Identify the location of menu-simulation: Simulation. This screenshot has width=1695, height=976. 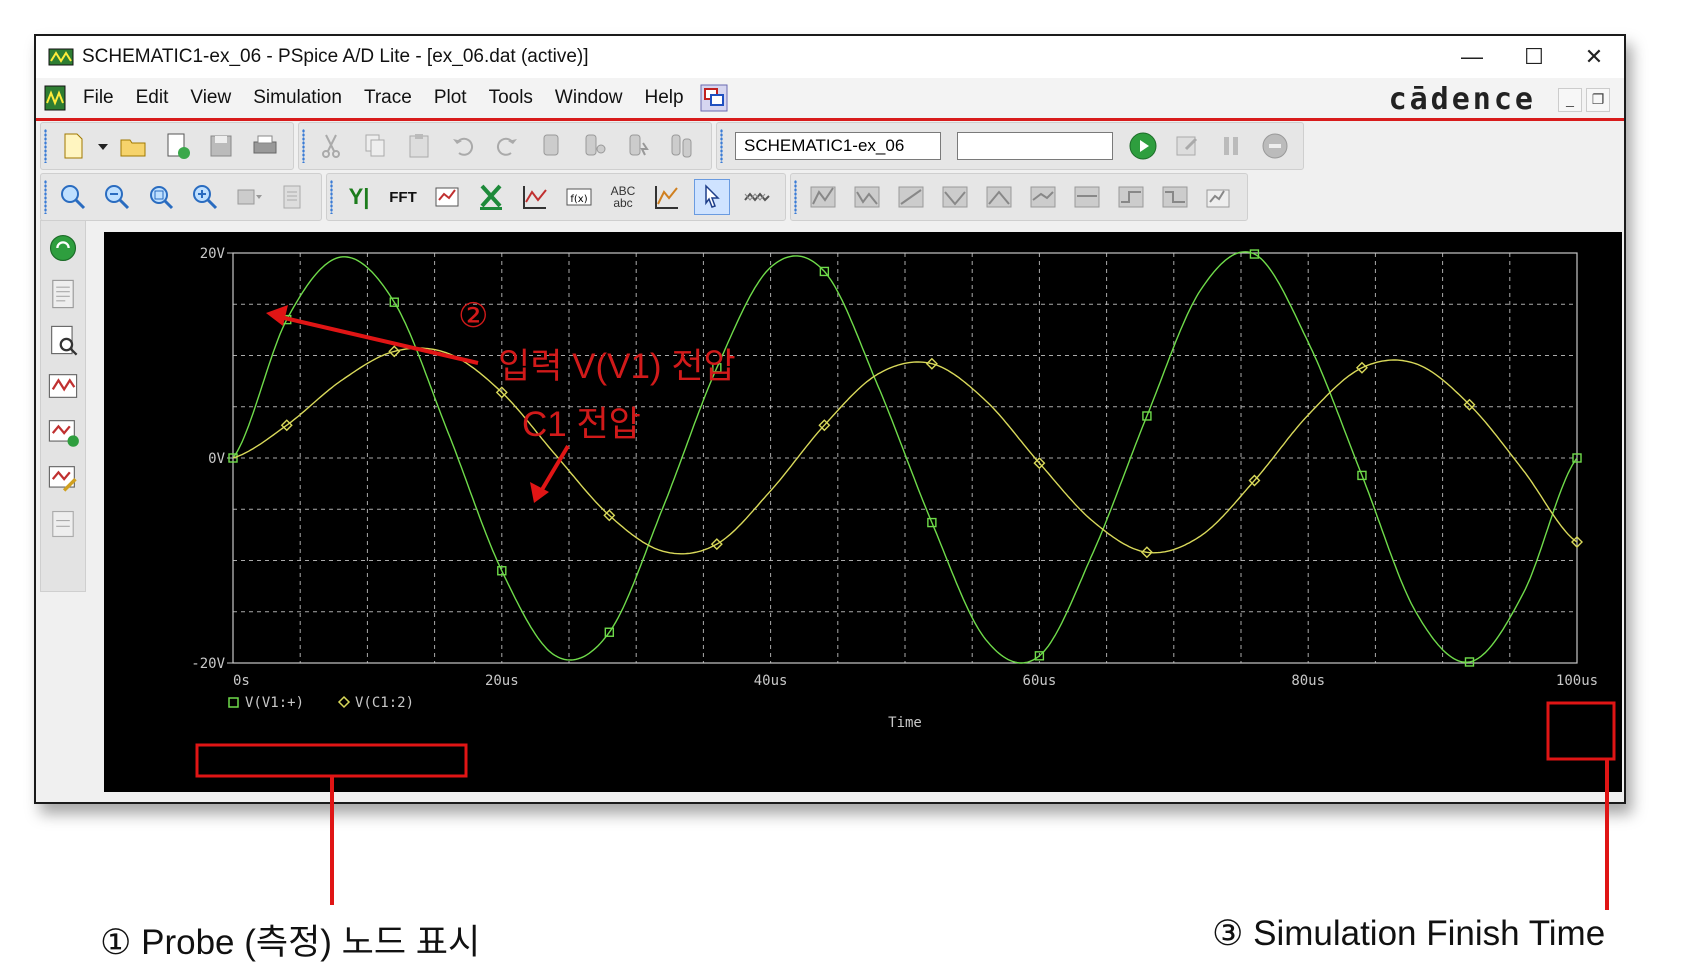
(297, 98).